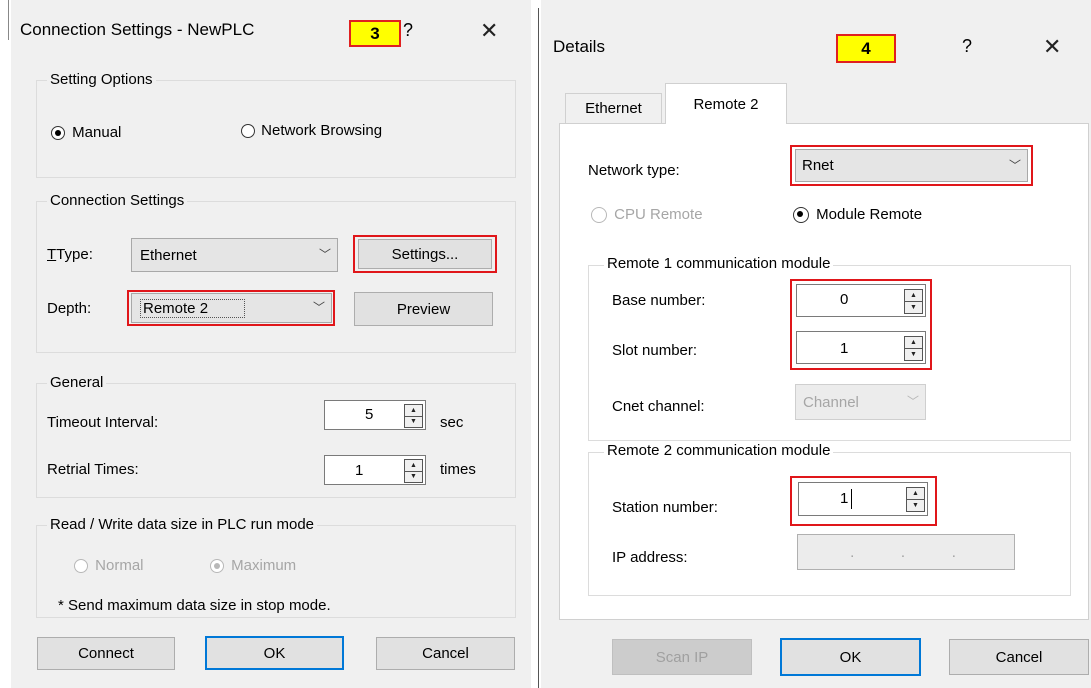 The height and width of the screenshot is (688, 1091). What do you see at coordinates (719, 450) in the screenshot?
I see `remote2-legend: Remote 2 communication module` at bounding box center [719, 450].